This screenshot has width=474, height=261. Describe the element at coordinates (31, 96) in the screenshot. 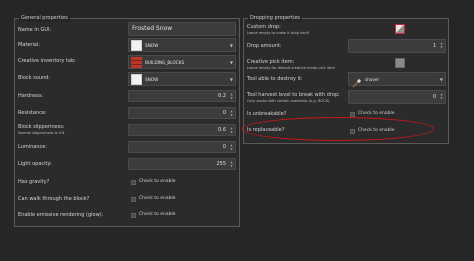

I see `hardness-label: Hardness:` at that location.